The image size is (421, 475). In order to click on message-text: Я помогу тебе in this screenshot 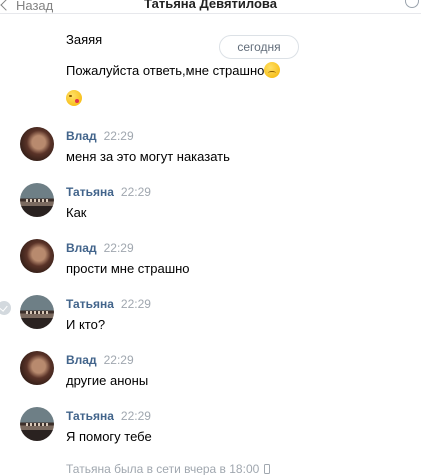, I will do `click(109, 436)`.